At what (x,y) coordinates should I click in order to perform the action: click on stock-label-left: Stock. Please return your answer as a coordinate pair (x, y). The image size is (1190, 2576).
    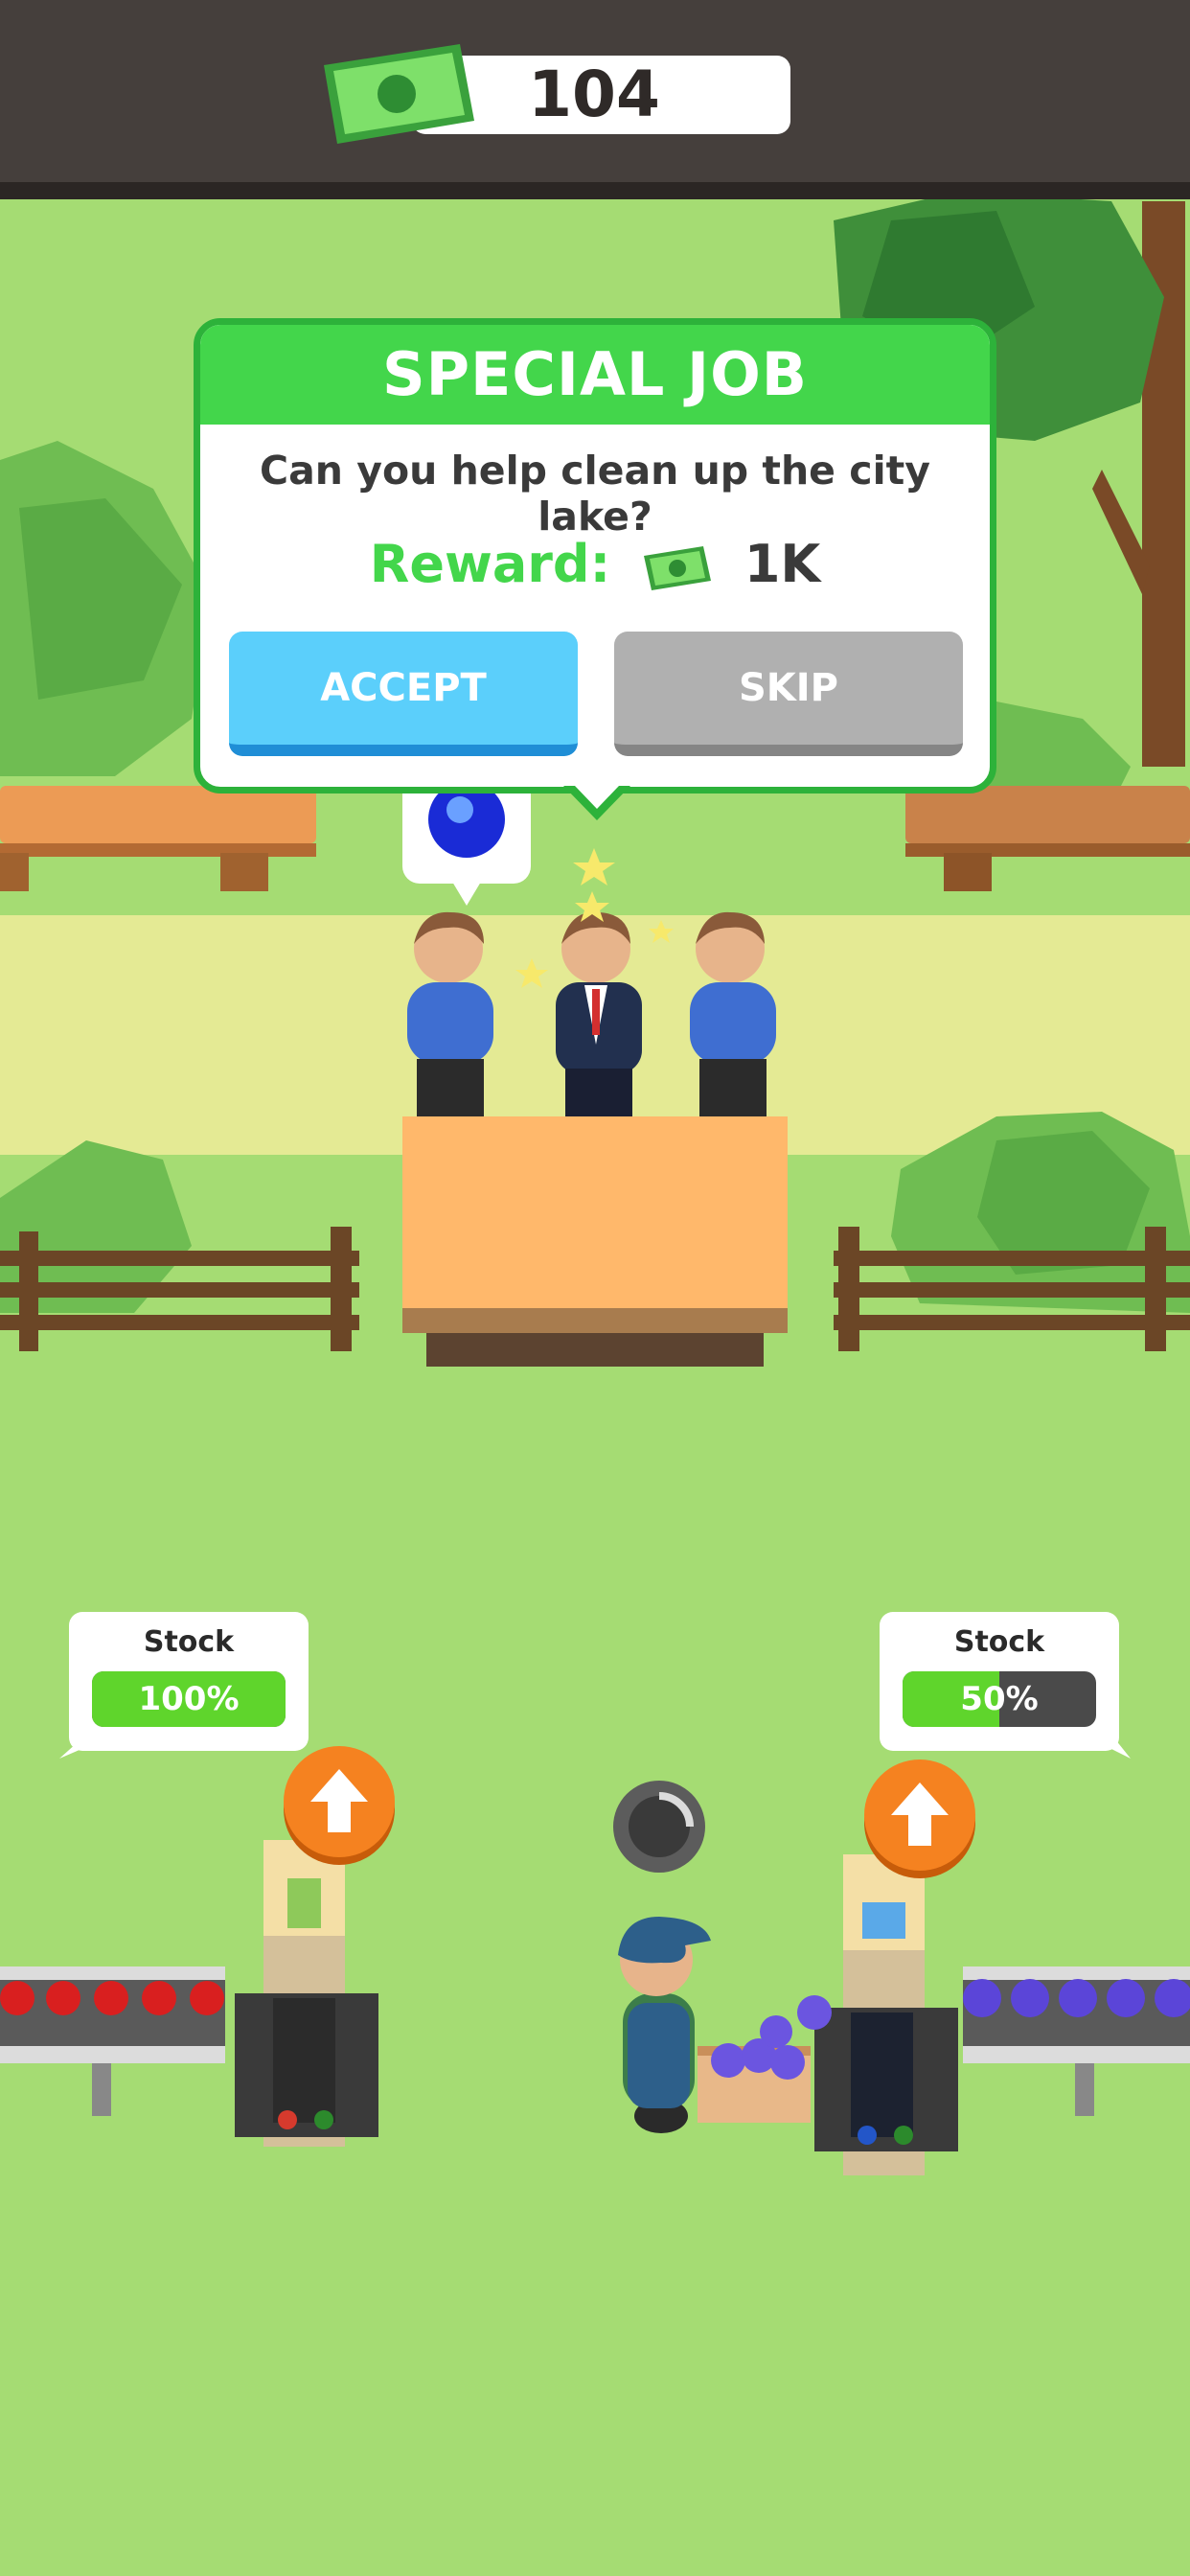
    Looking at the image, I should click on (189, 1642).